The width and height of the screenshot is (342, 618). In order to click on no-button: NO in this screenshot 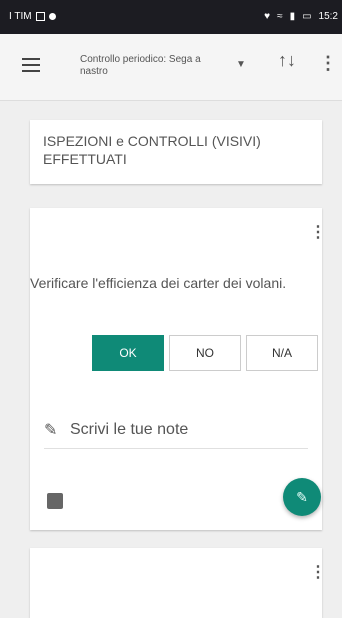, I will do `click(205, 353)`.